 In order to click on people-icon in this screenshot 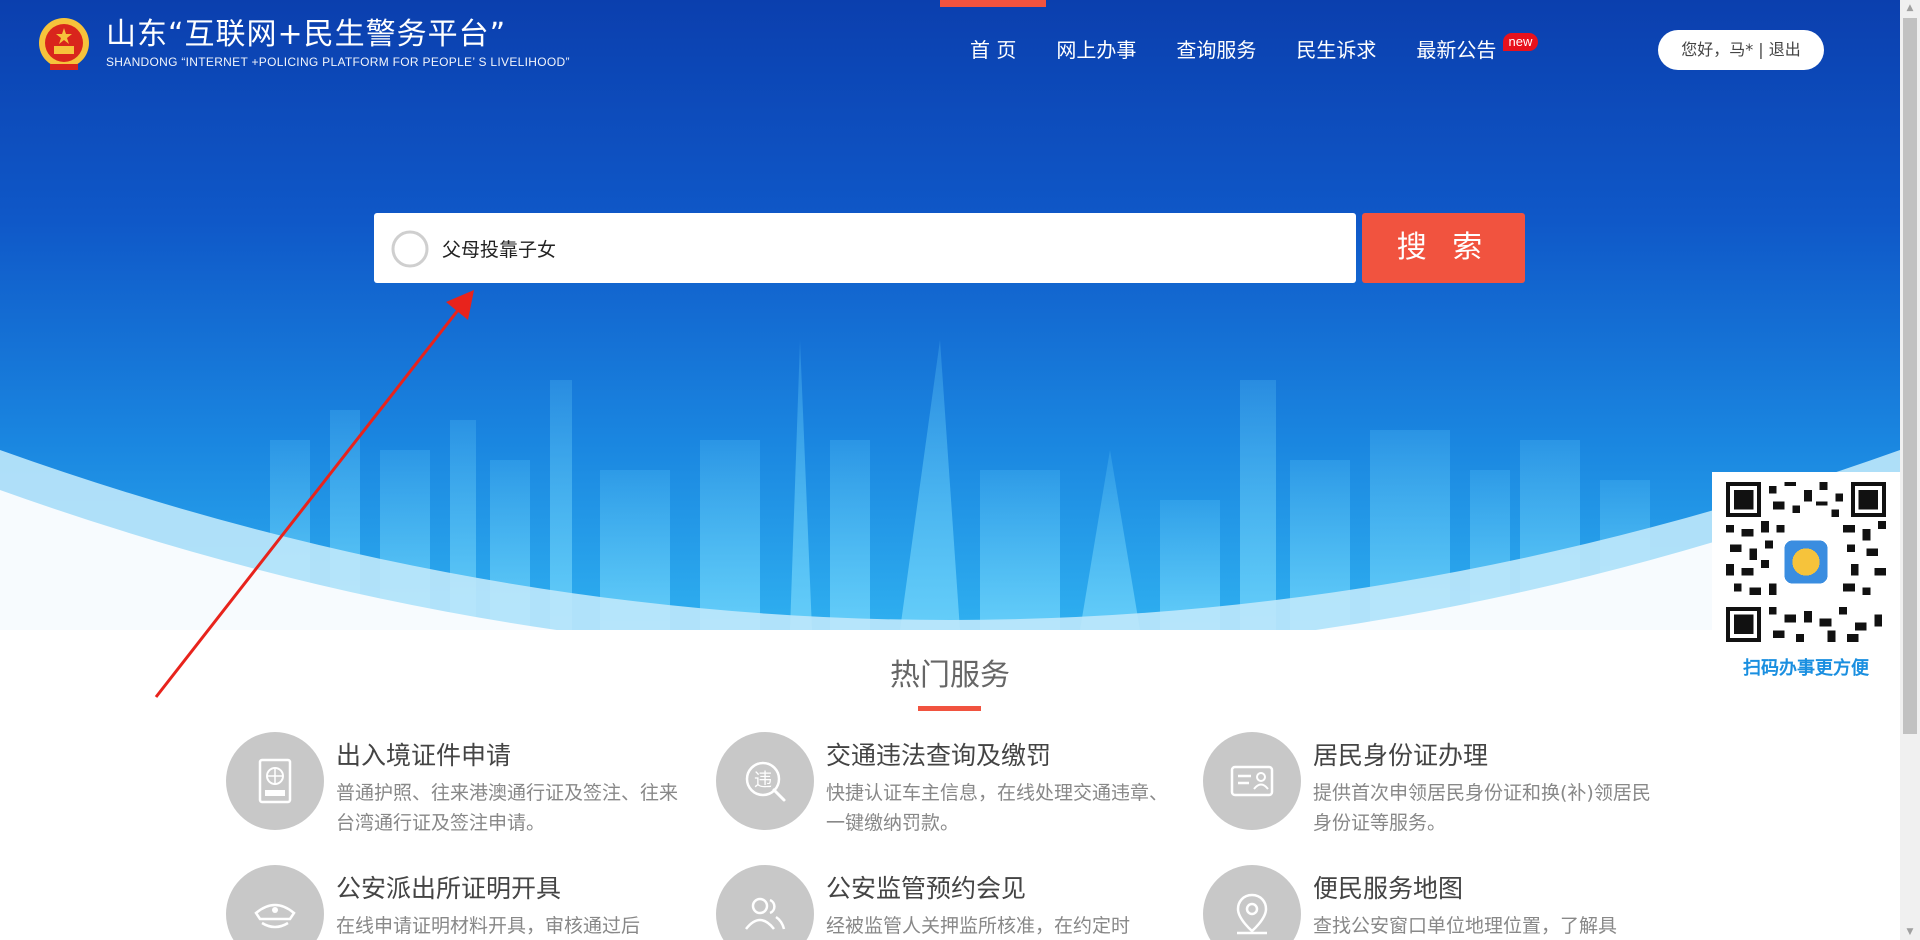, I will do `click(765, 913)`.